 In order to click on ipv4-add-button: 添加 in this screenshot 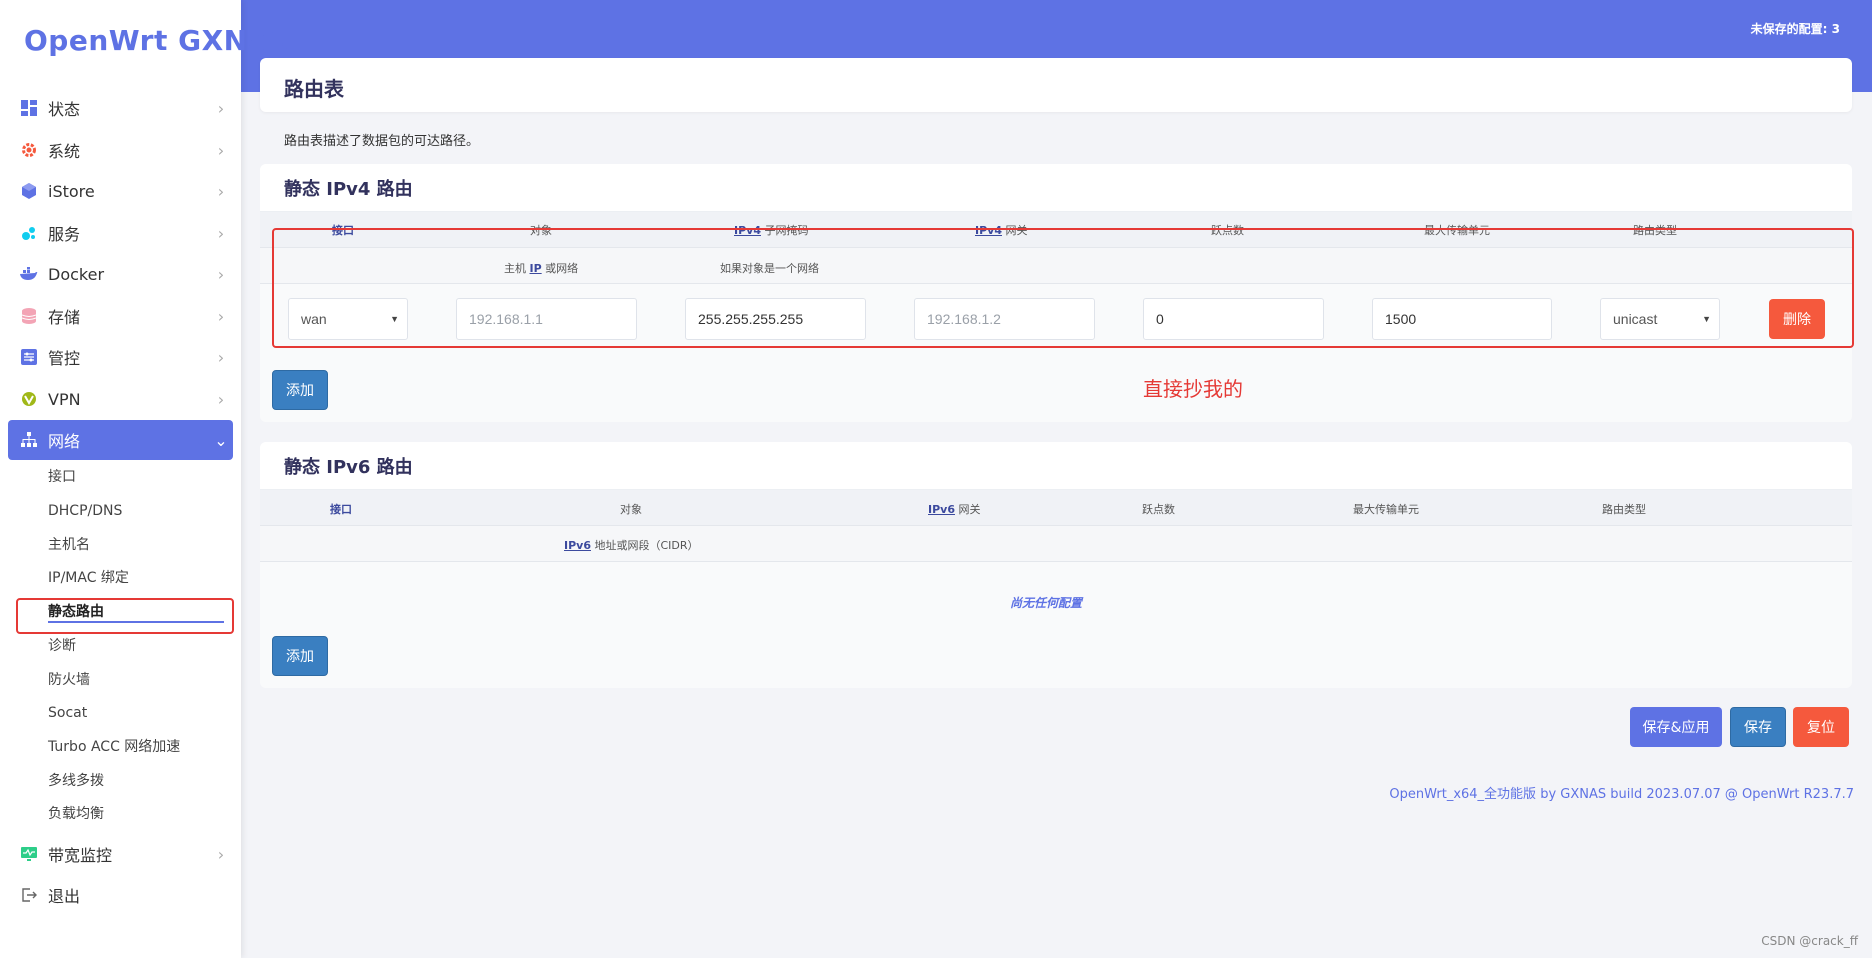, I will do `click(300, 390)`.